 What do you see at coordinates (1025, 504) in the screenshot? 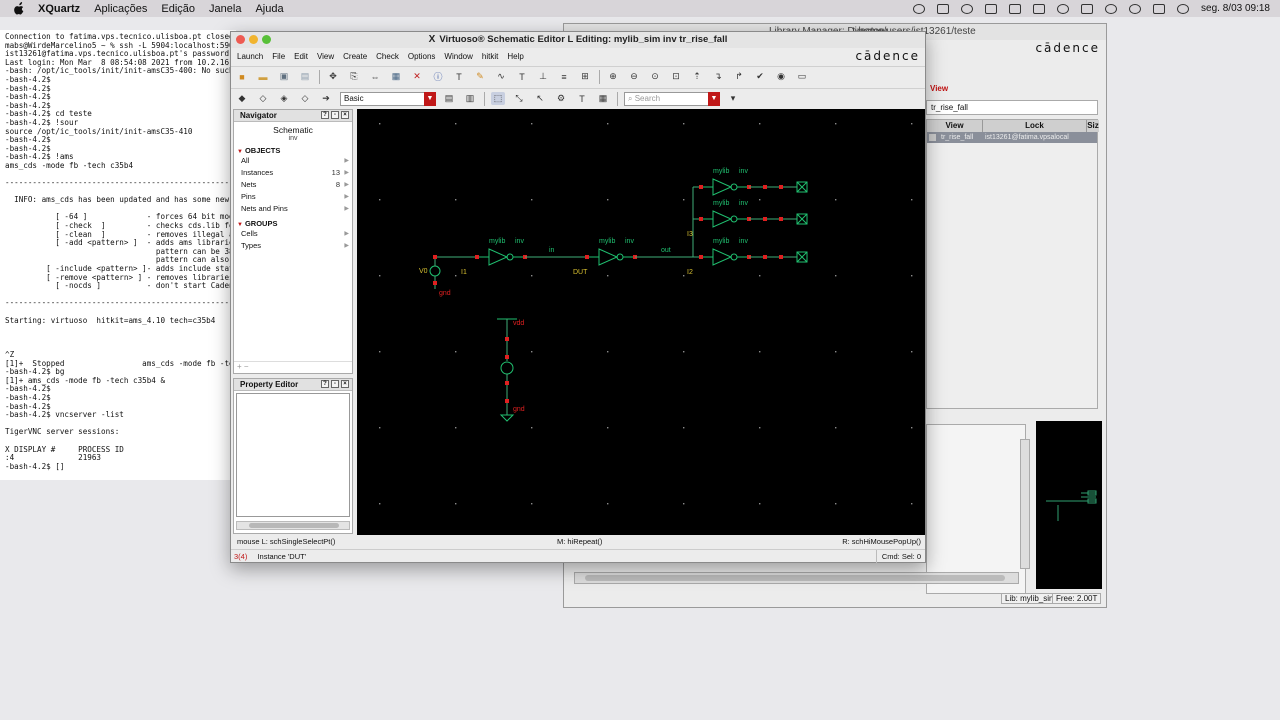
I see `libmgr-vertical-scrollbar` at bounding box center [1025, 504].